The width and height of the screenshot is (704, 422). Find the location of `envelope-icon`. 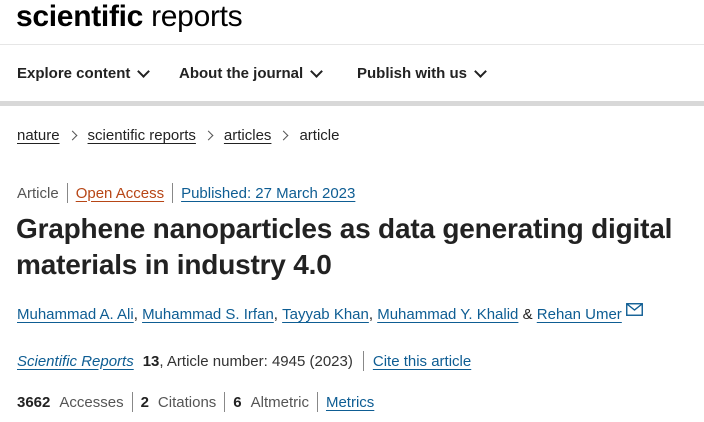

envelope-icon is located at coordinates (634, 311).